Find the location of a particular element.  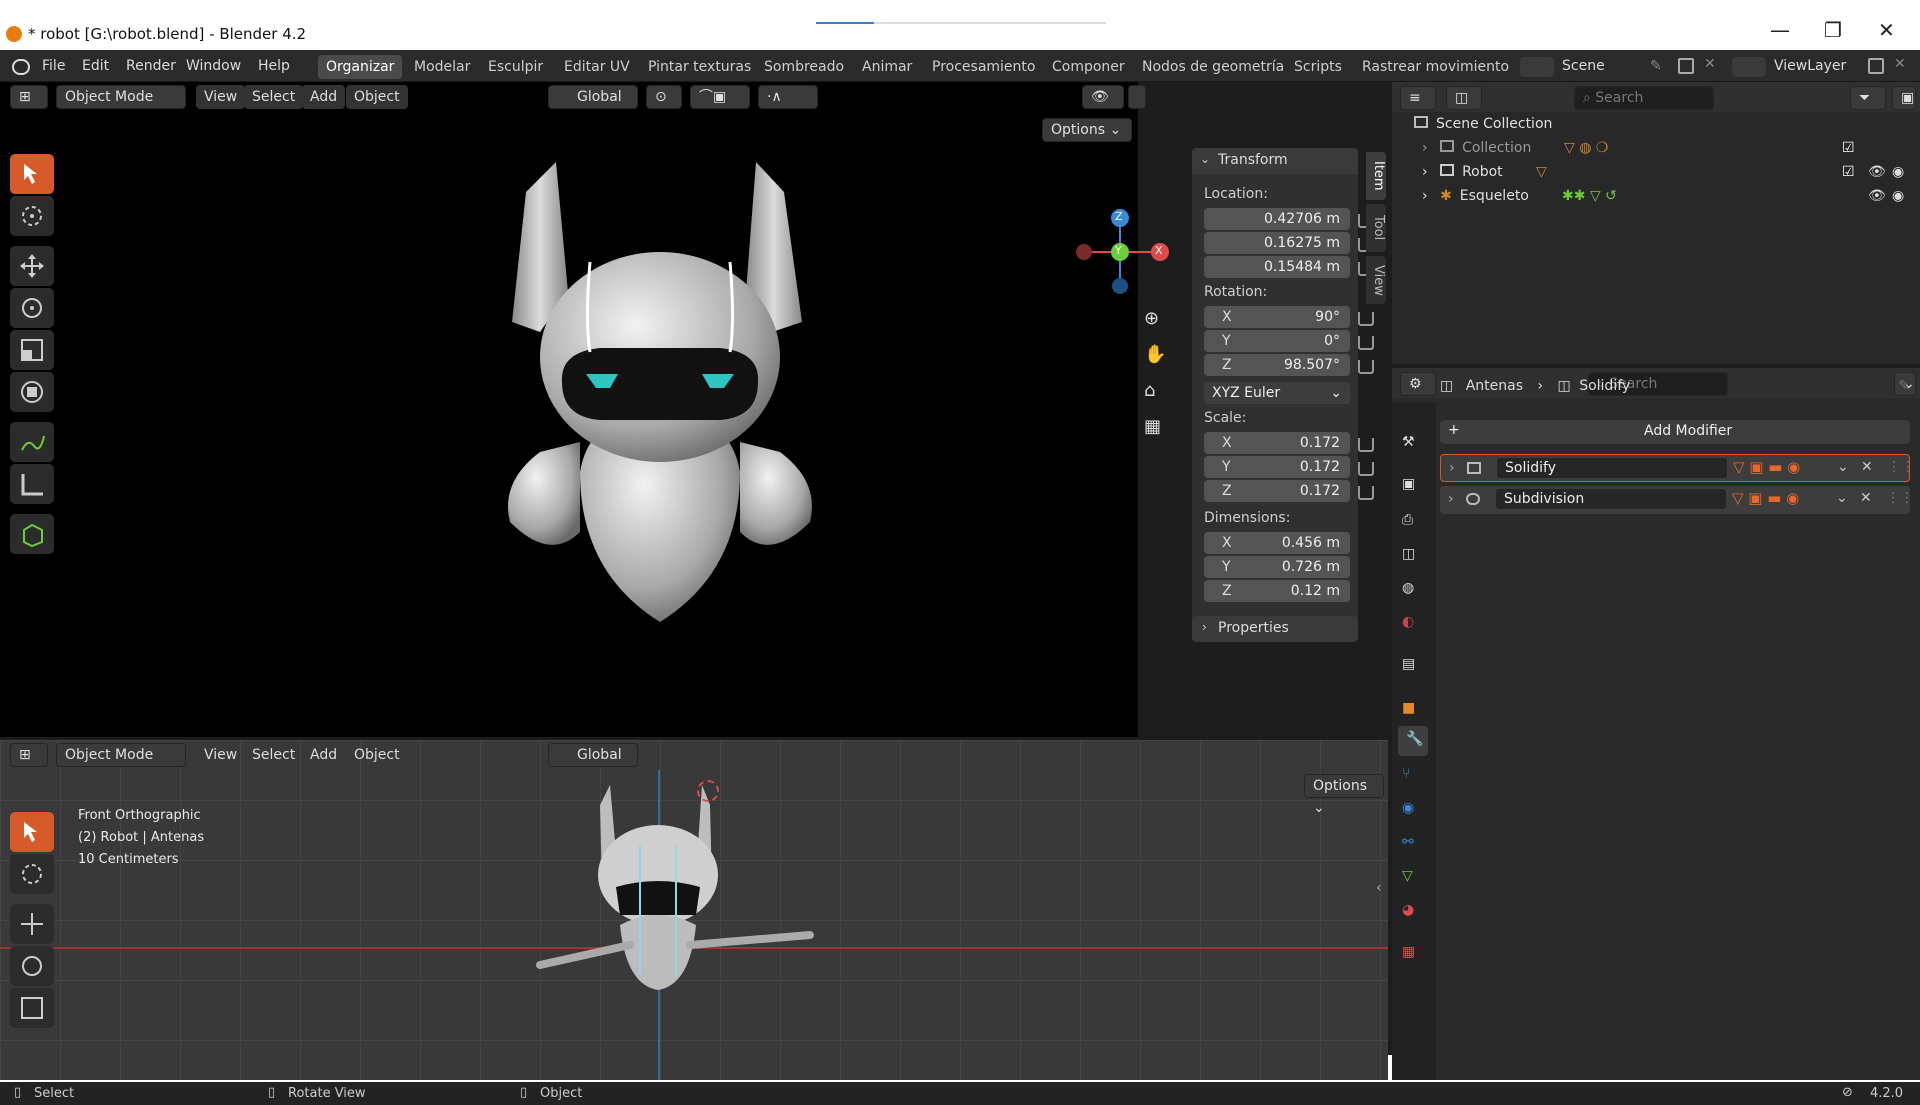

viewlayer-name: ViewLayer is located at coordinates (1810, 66).